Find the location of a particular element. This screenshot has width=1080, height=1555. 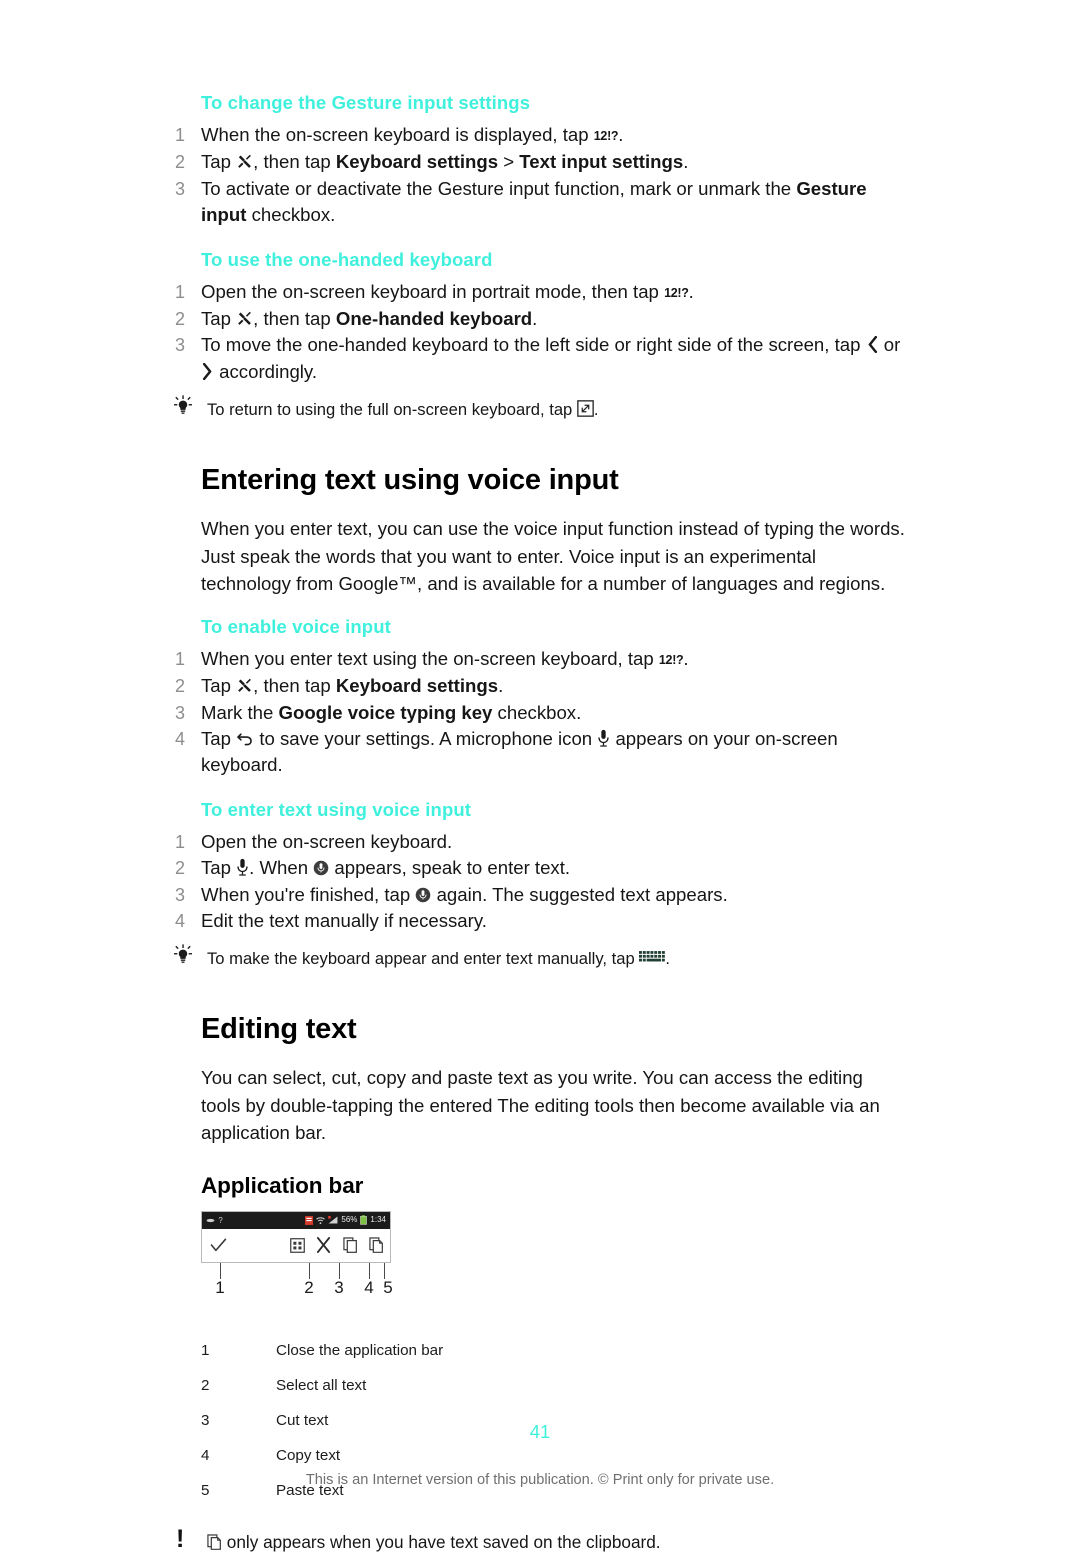

sync-icon is located at coordinates (309, 1220).